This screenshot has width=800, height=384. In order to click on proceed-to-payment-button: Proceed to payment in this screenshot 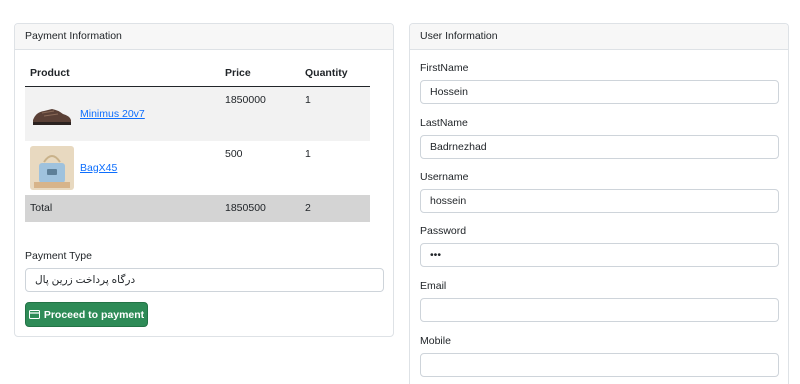, I will do `click(86, 314)`.